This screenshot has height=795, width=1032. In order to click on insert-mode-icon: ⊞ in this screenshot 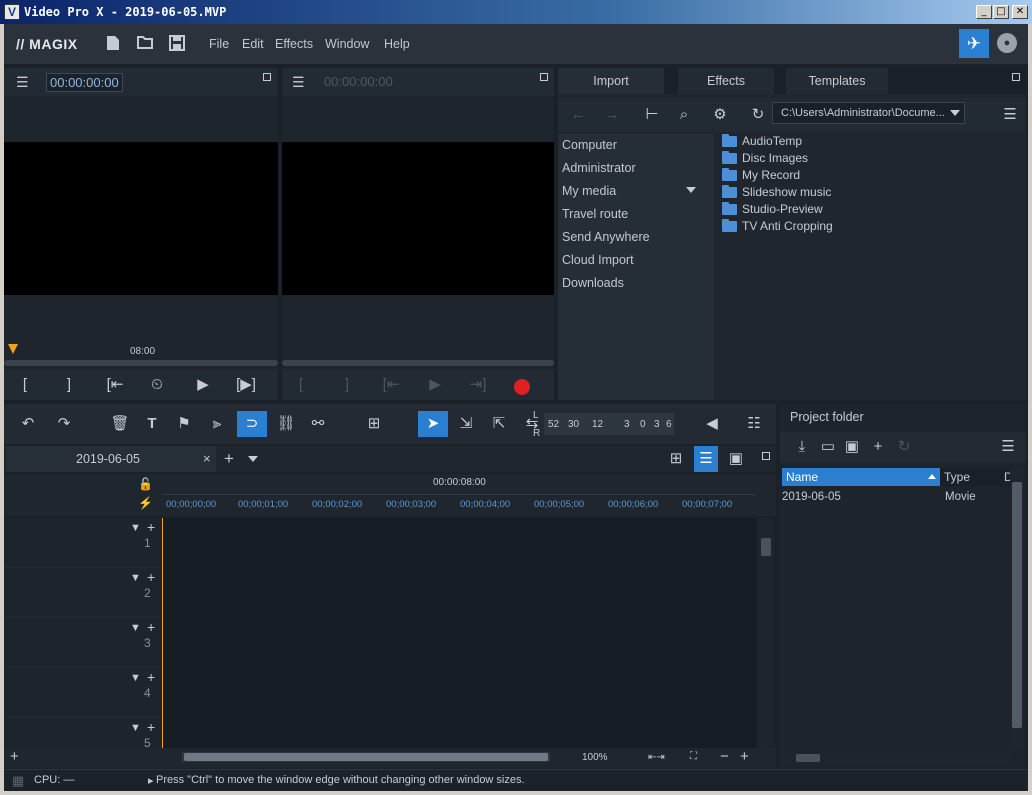, I will do `click(374, 424)`.